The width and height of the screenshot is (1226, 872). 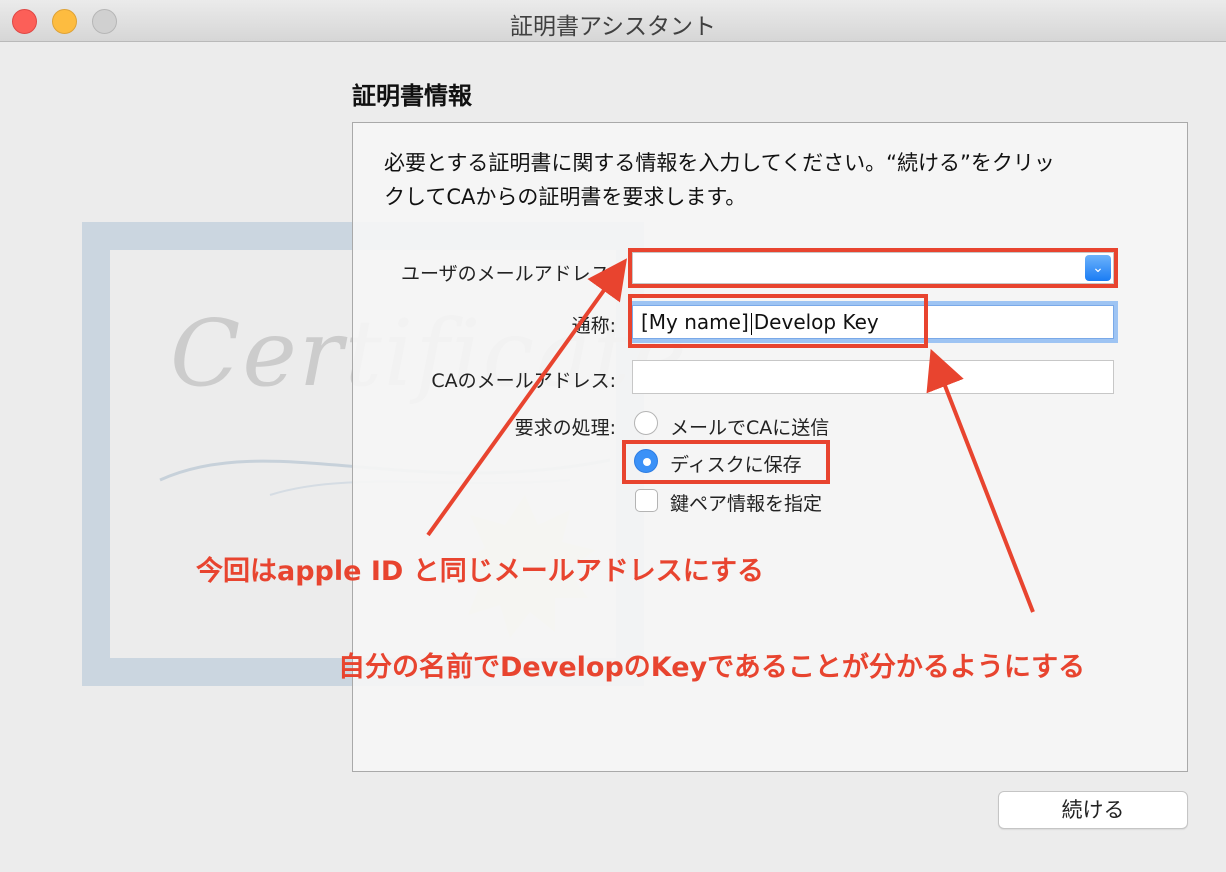 I want to click on common-name-label: 通称:, so click(x=593, y=326).